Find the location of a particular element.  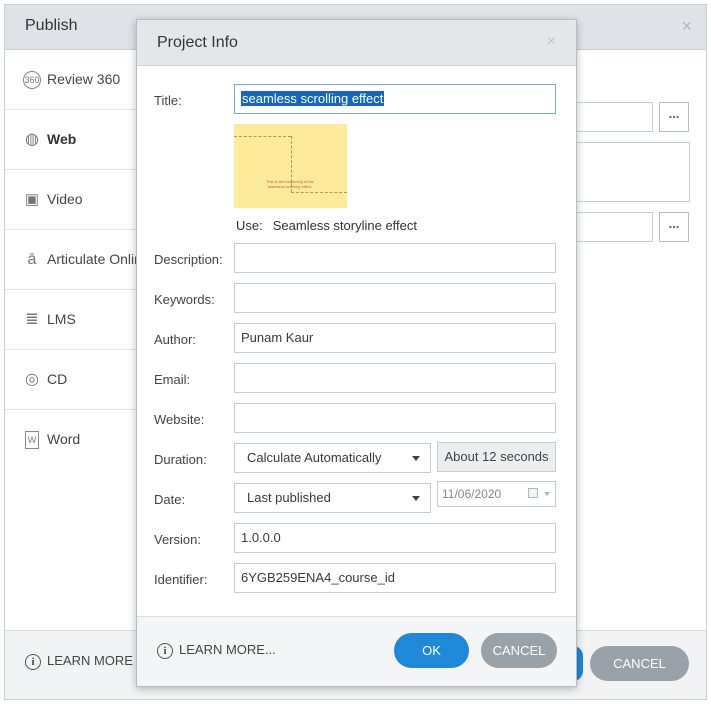

sidebar-item-video: ▣ Video is located at coordinates (71, 200).